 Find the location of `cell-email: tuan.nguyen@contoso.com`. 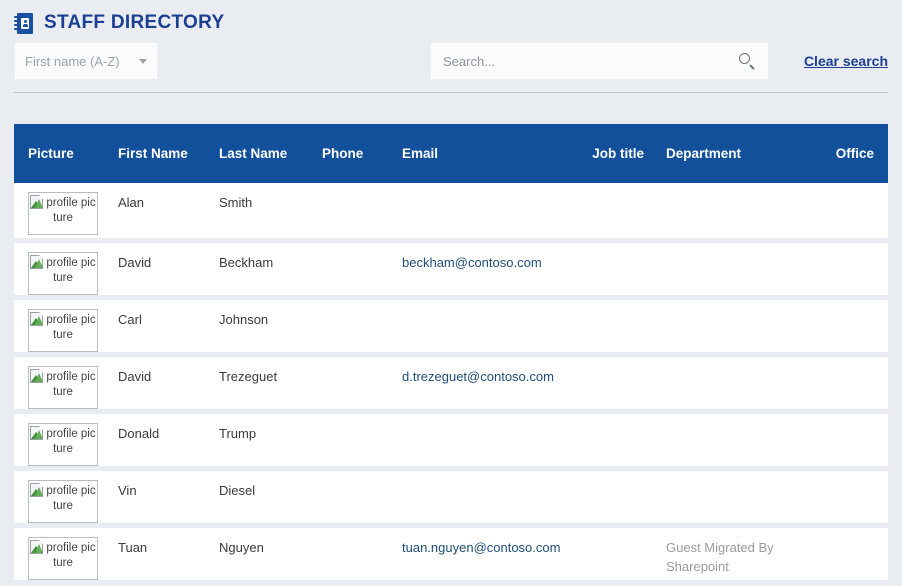

cell-email: tuan.nguyen@contoso.com is located at coordinates (483, 556).